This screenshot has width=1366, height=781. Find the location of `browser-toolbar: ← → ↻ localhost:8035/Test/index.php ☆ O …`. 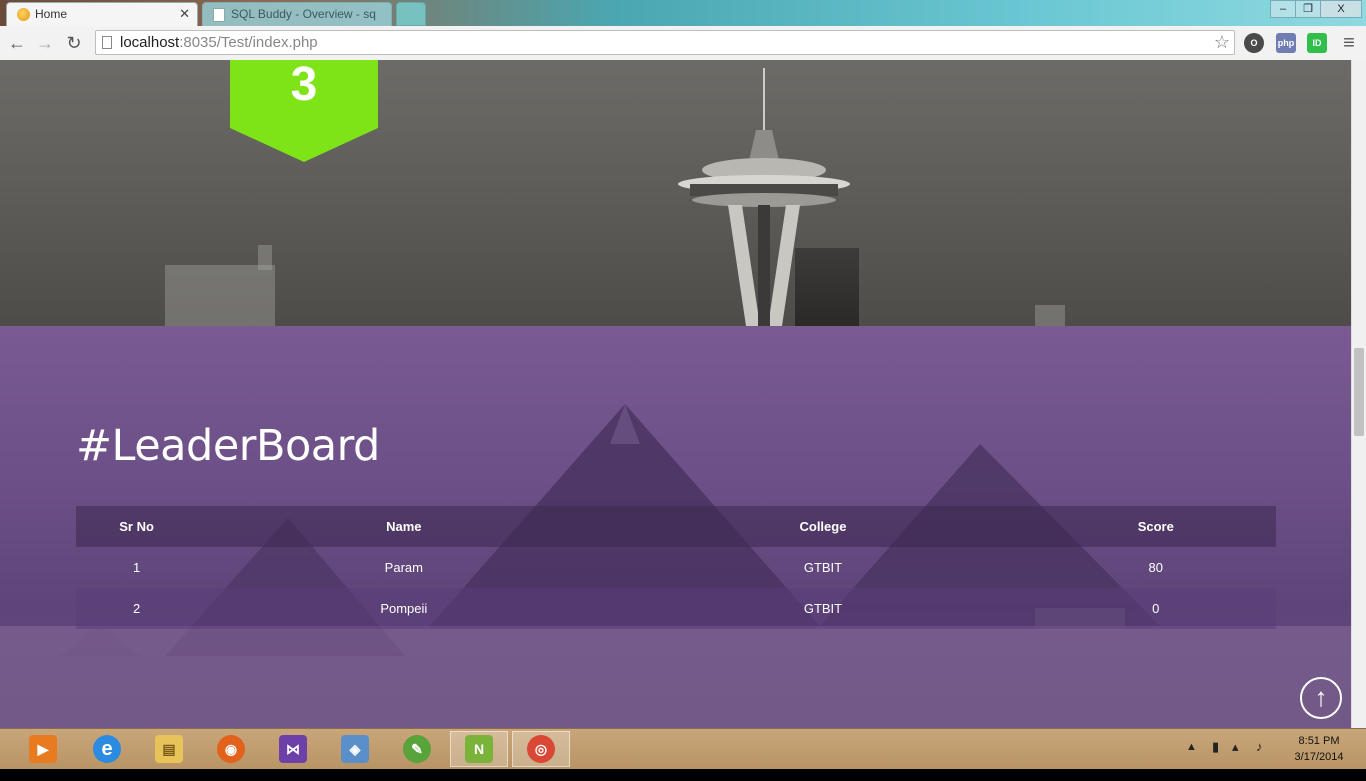

browser-toolbar: ← → ↻ localhost:8035/Test/index.php ☆ O … is located at coordinates (683, 43).